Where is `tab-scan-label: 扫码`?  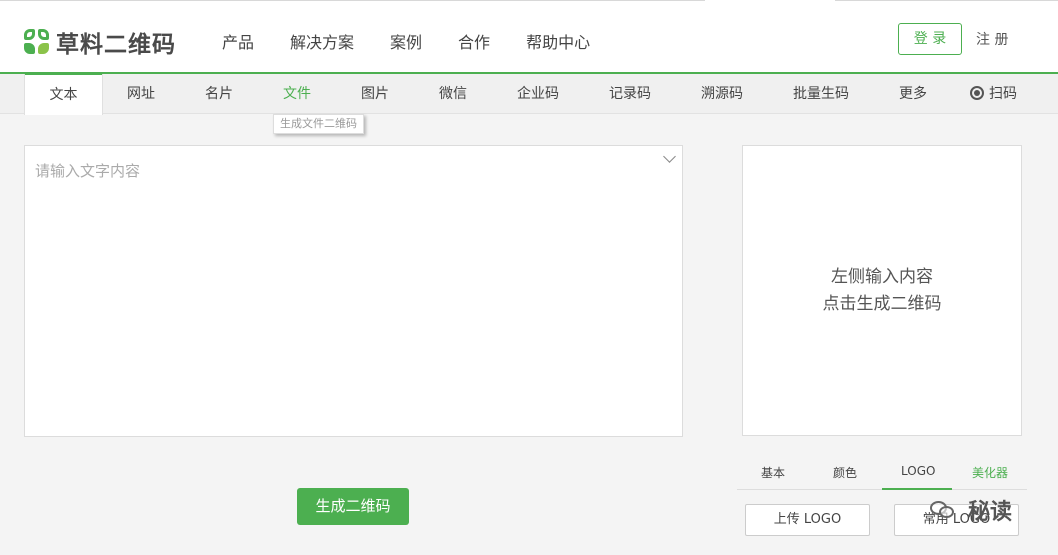
tab-scan-label: 扫码 is located at coordinates (1003, 94).